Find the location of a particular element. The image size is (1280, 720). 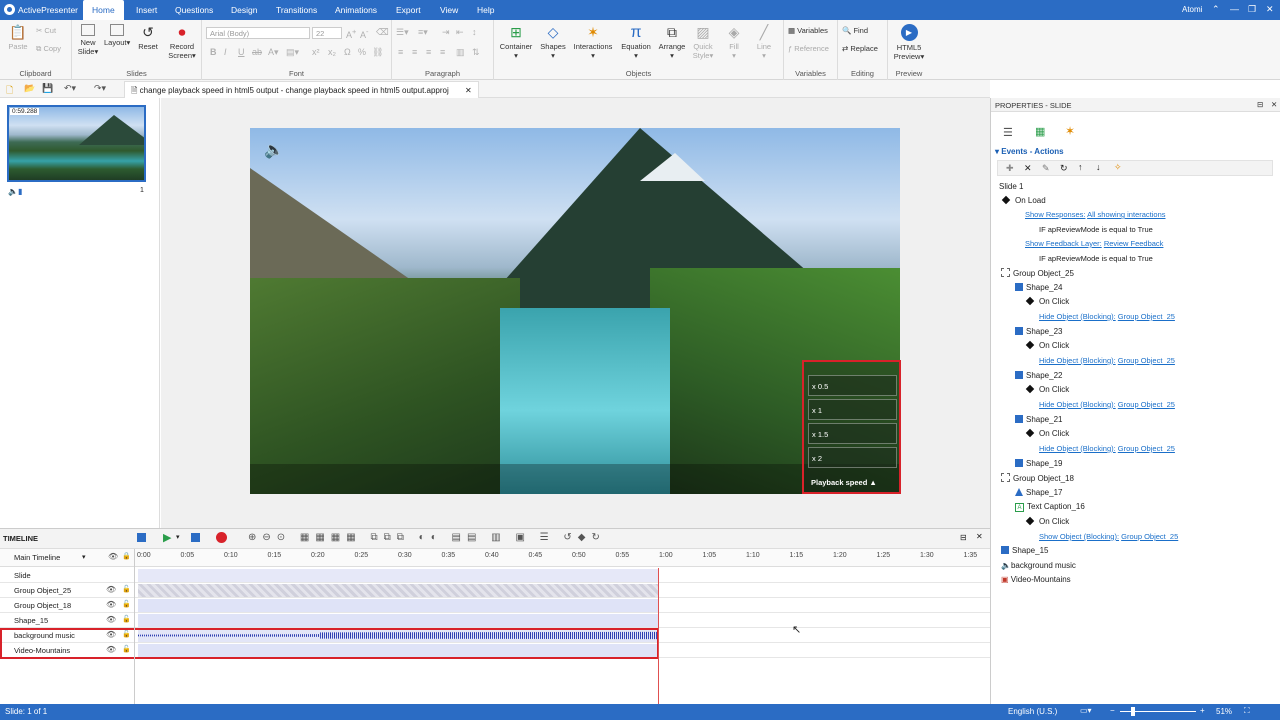

tree-shape23: Shape_23 is located at coordinates (1038, 331).